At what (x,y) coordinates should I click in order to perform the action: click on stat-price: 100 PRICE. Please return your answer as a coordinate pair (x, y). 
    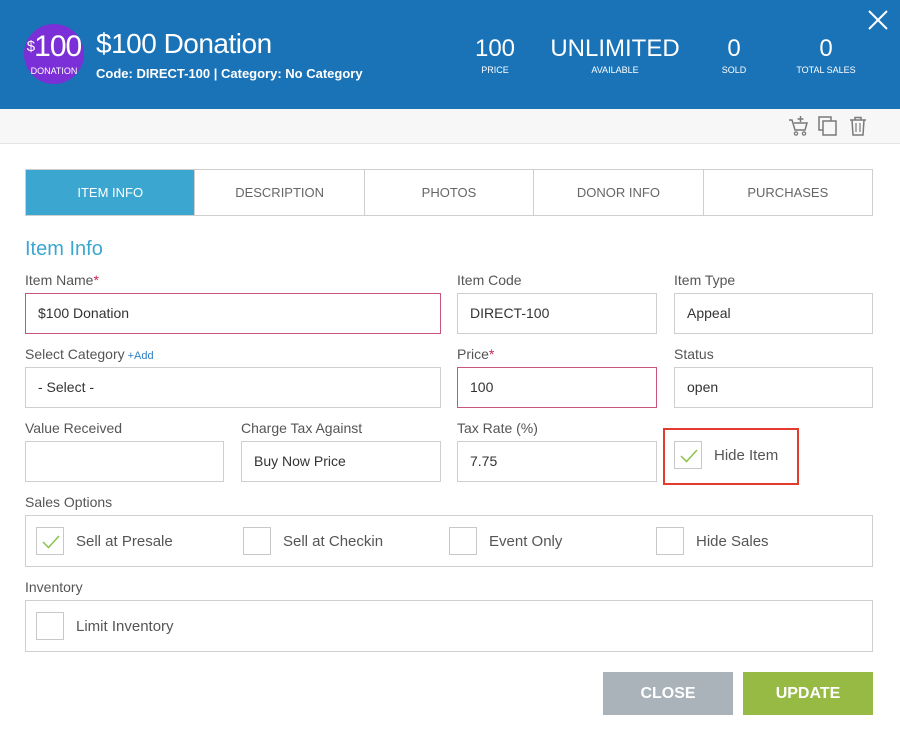
    Looking at the image, I should click on (495, 56).